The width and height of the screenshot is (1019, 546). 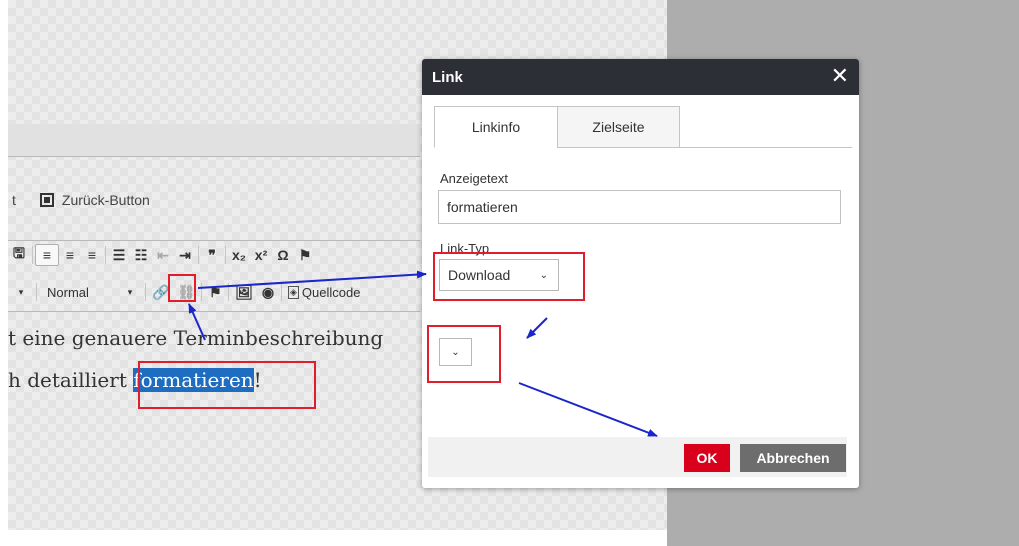 I want to click on tab-linkinfo-label: Linkinfo, so click(x=496, y=127).